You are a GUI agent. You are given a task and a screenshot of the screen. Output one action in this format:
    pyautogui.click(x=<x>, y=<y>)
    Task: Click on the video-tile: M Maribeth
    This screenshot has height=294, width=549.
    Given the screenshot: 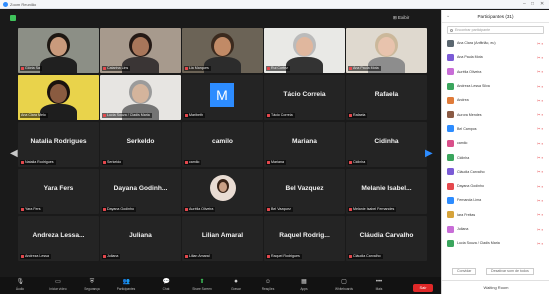 What is the action you would take?
    pyautogui.click(x=222, y=97)
    